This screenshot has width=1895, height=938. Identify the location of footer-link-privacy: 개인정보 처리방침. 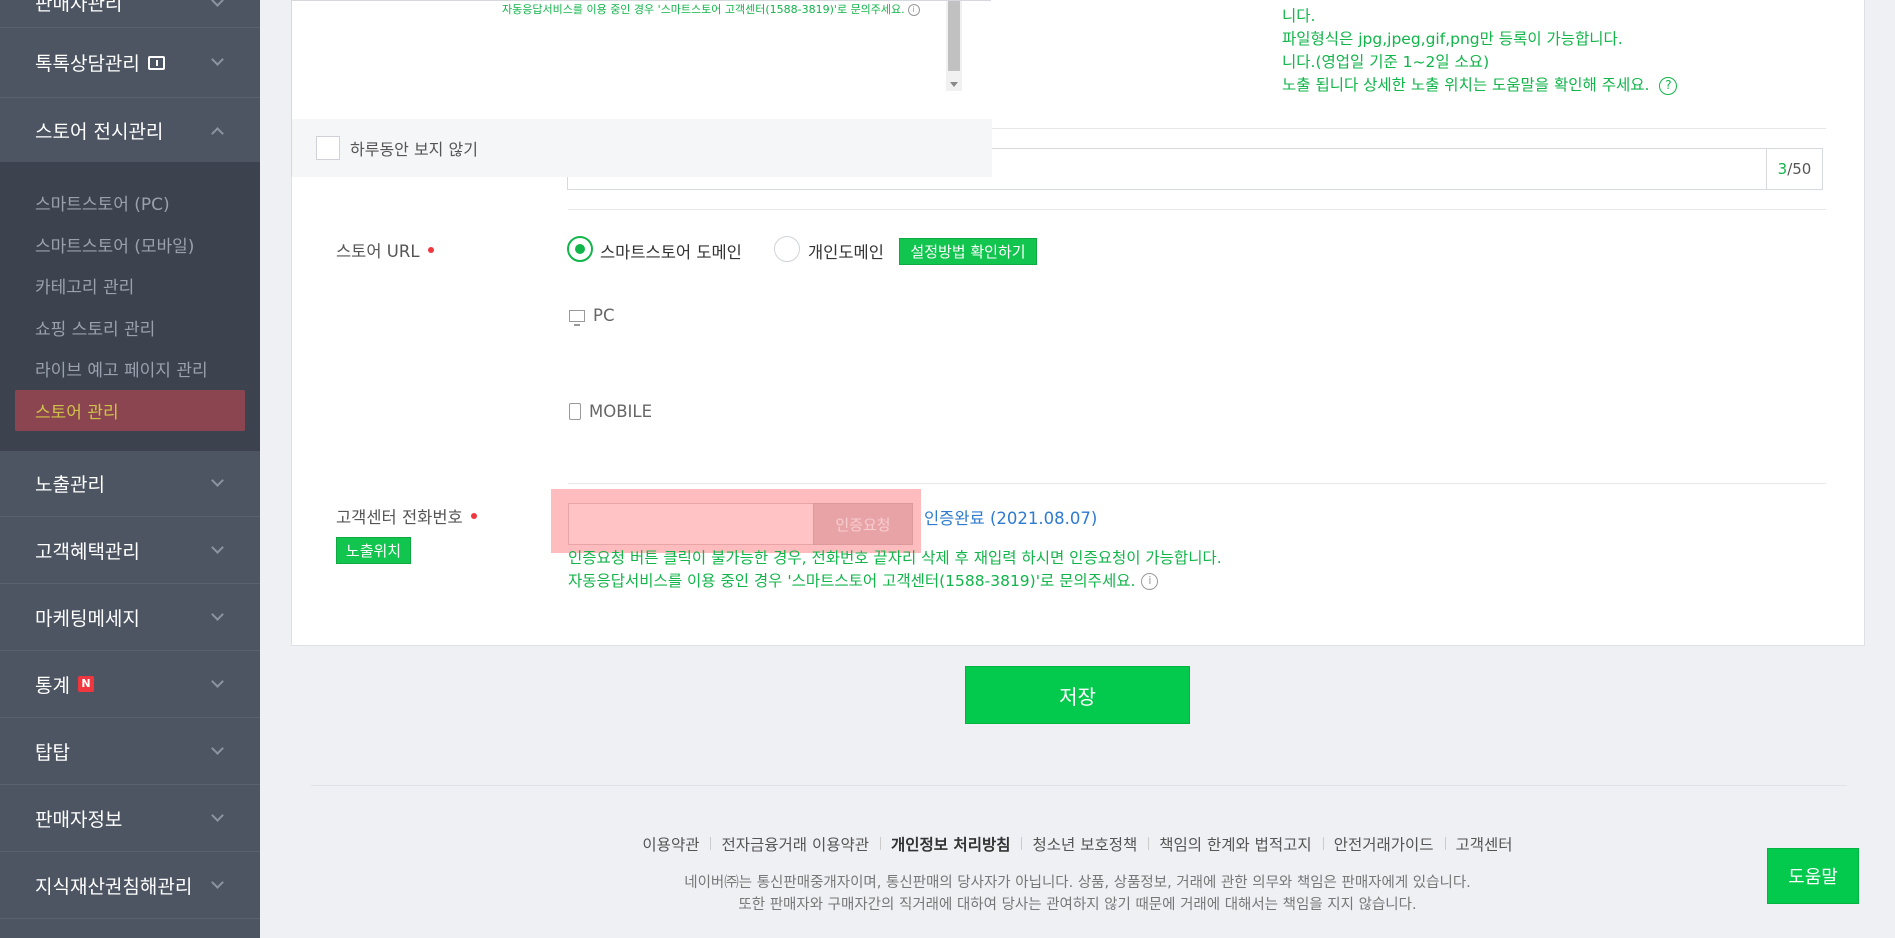
(950, 844).